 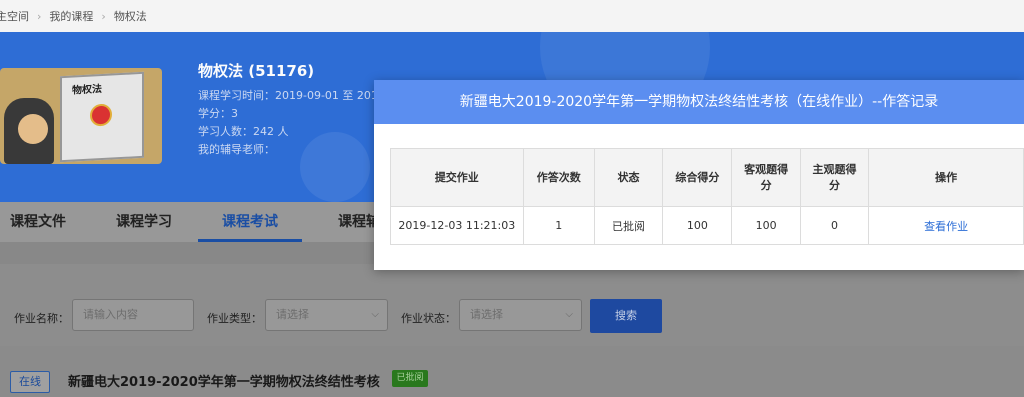 What do you see at coordinates (558, 225) in the screenshot?
I see `cell-attempts: 1` at bounding box center [558, 225].